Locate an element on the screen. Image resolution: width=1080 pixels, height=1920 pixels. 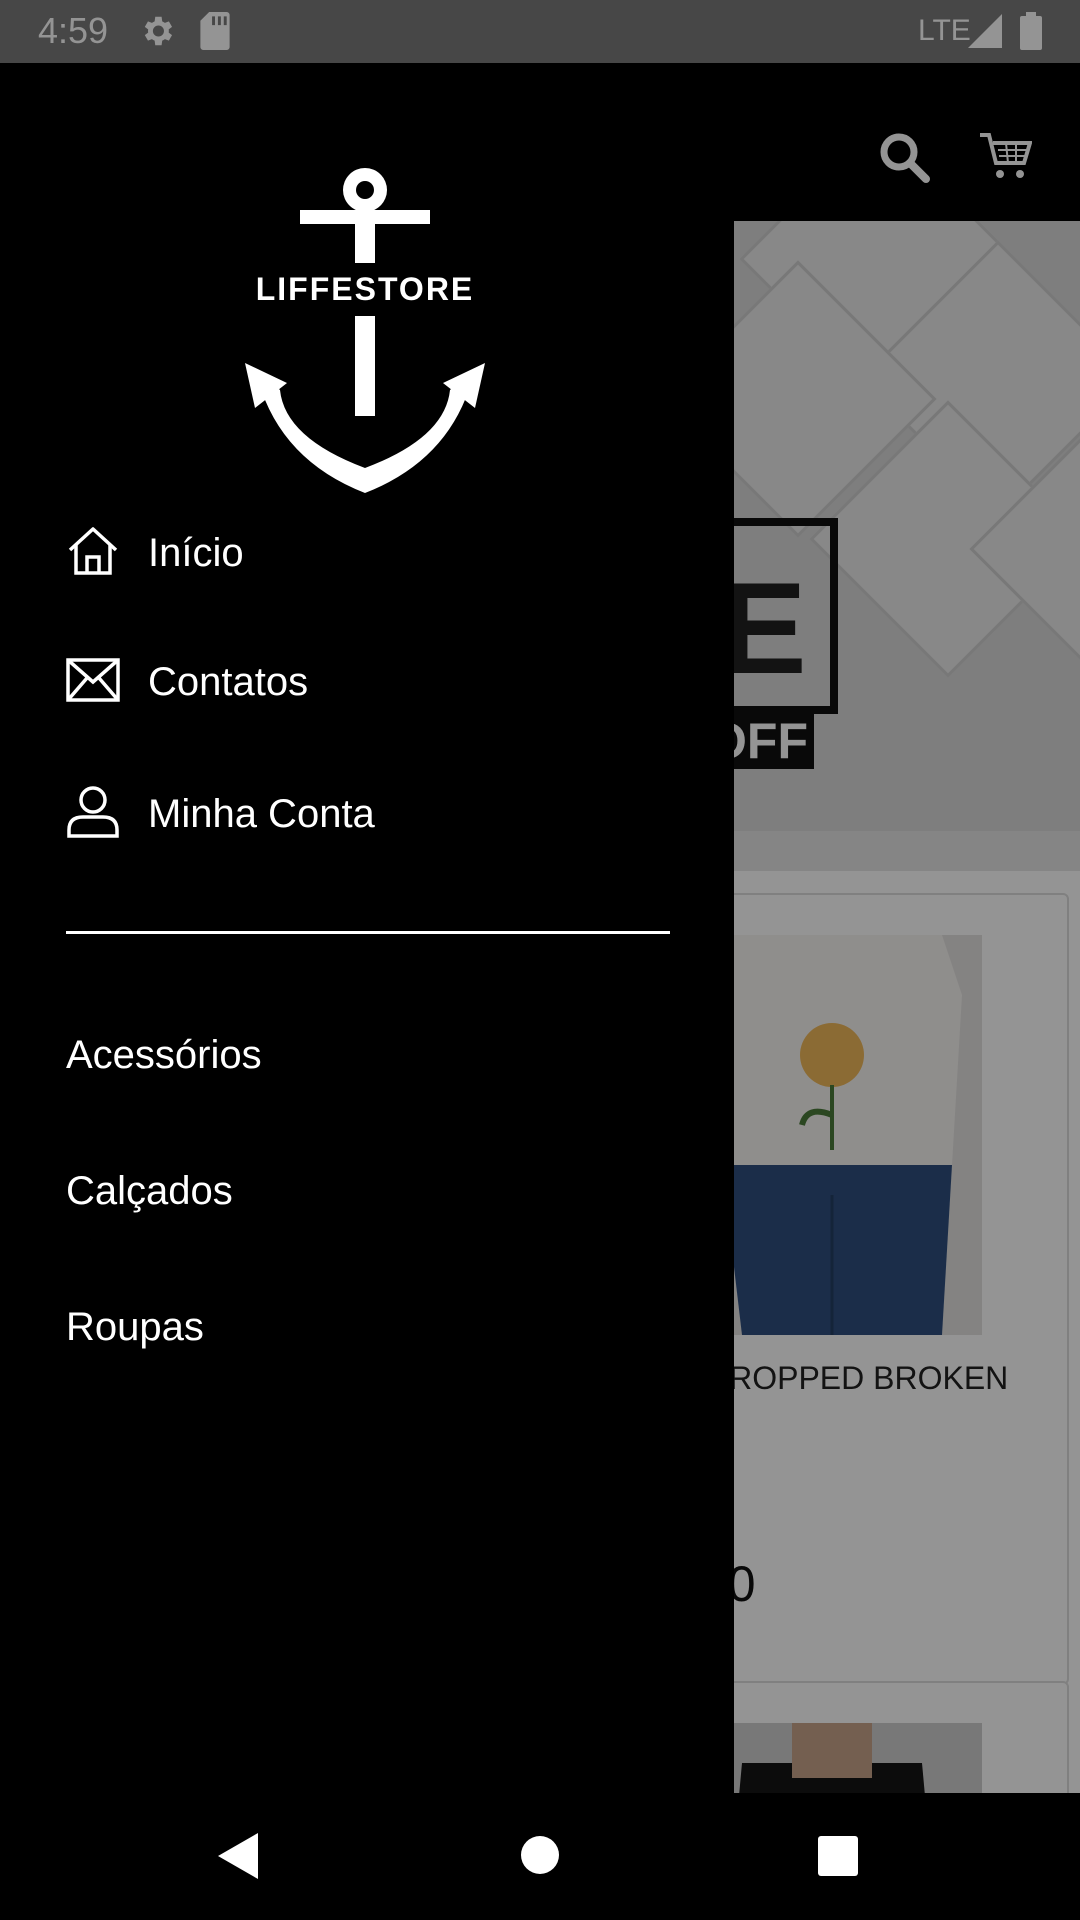
category-acessorios: Acessórios is located at coordinates (164, 1055).